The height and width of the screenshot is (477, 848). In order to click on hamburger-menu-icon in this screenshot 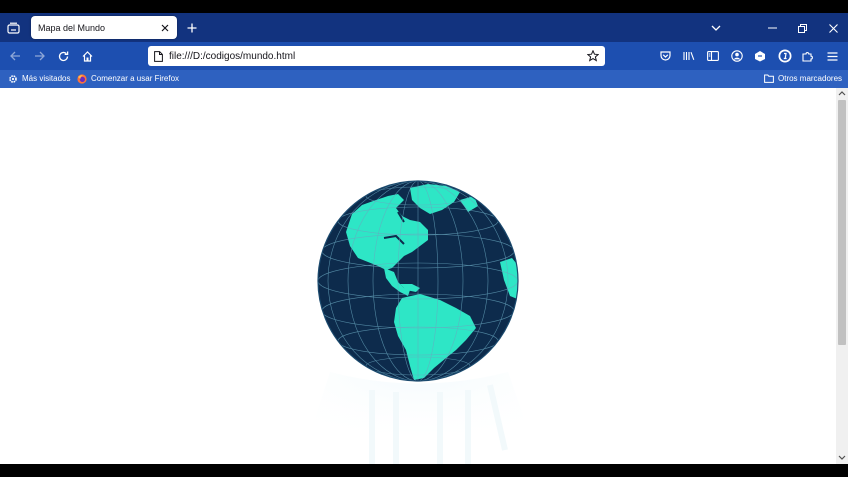, I will do `click(832, 56)`.